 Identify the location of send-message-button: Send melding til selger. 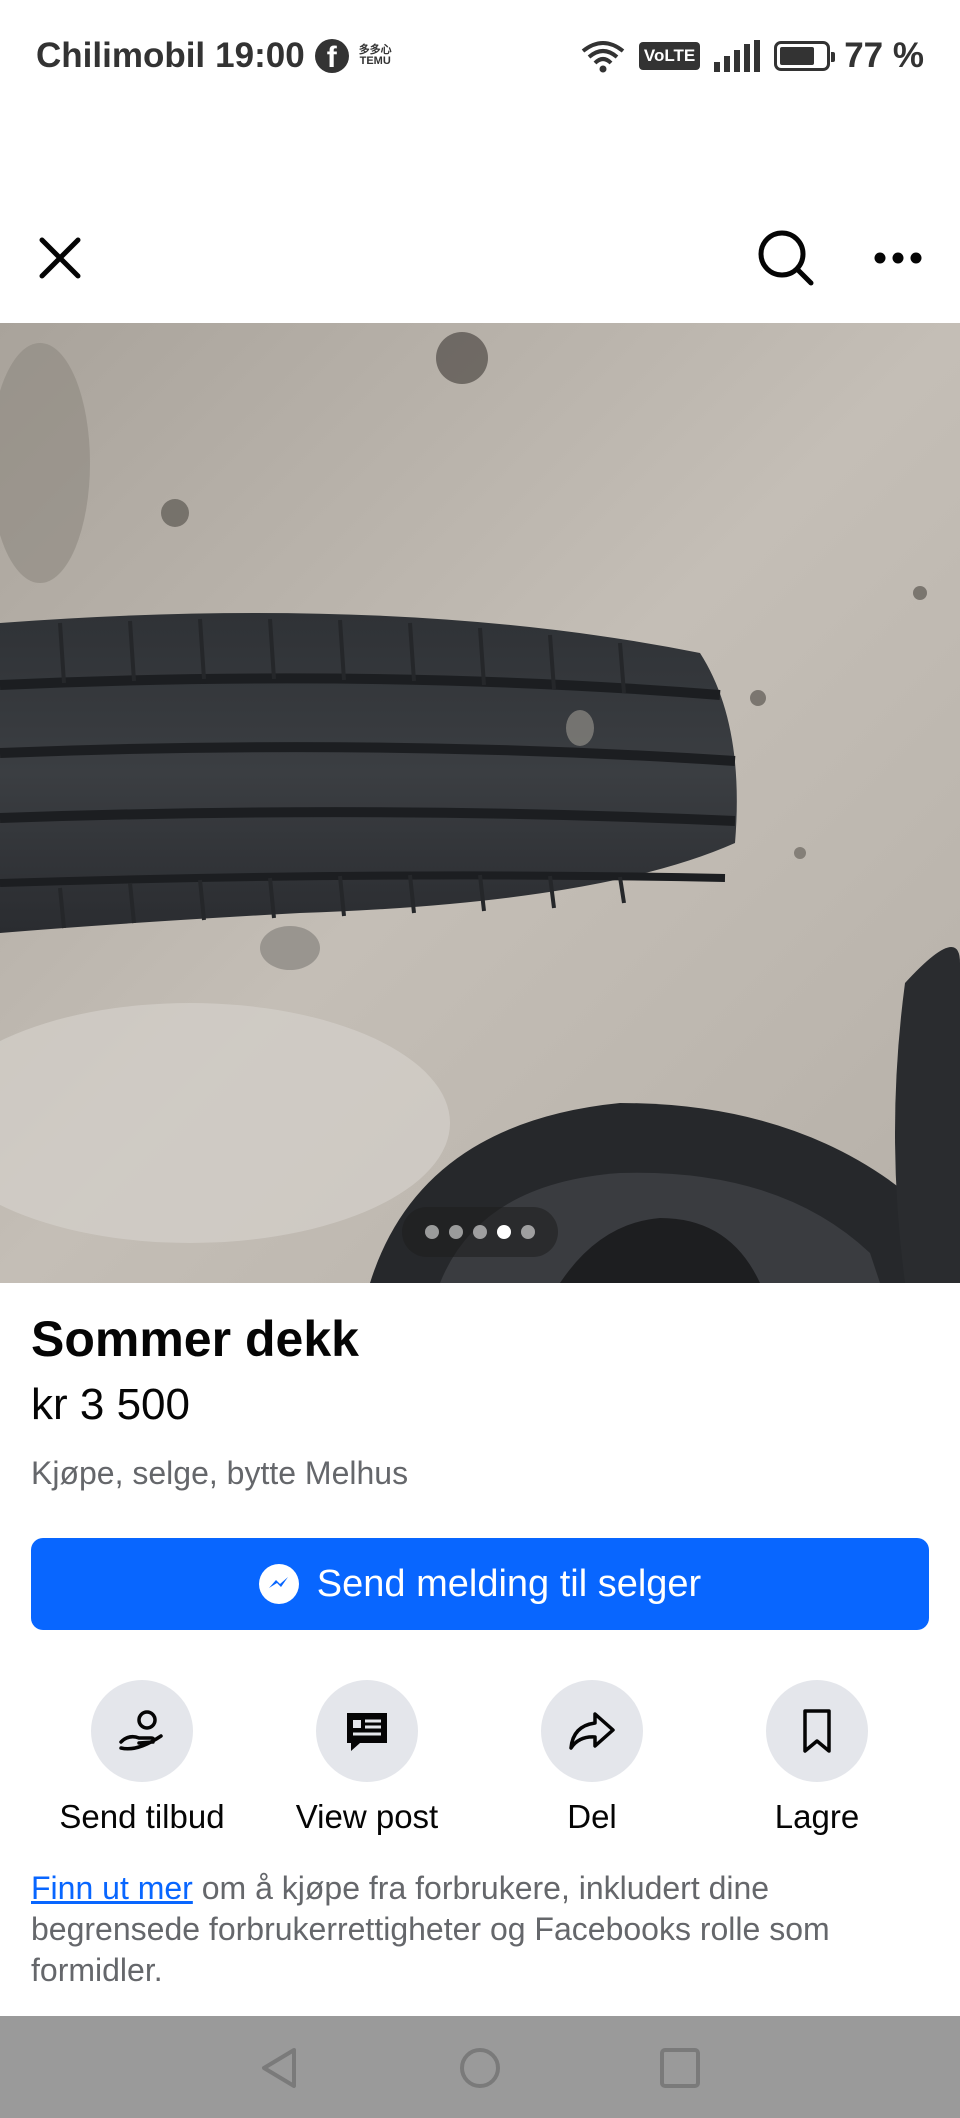
(480, 1584).